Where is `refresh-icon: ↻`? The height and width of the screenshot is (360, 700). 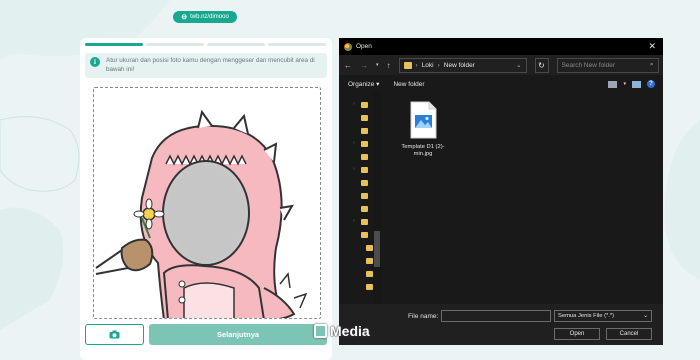 refresh-icon: ↻ is located at coordinates (541, 65).